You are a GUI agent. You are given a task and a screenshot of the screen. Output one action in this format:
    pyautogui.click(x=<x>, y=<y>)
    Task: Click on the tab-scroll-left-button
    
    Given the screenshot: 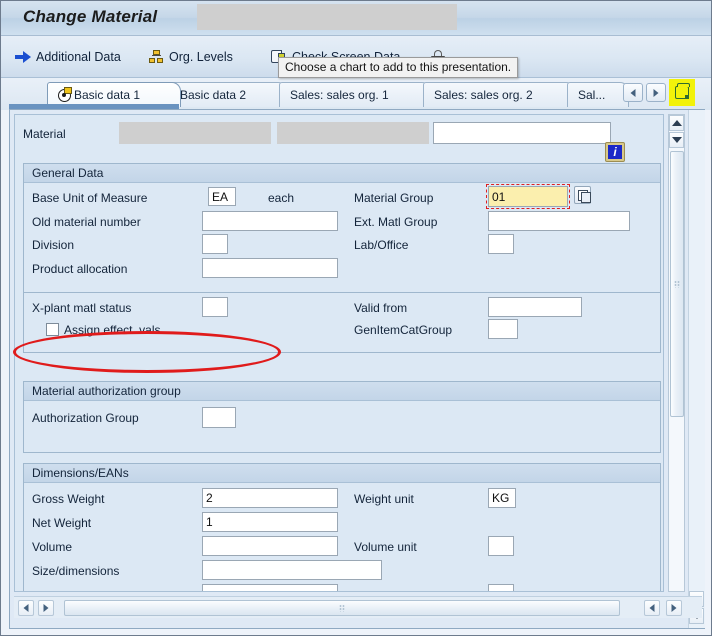 What is the action you would take?
    pyautogui.click(x=633, y=92)
    